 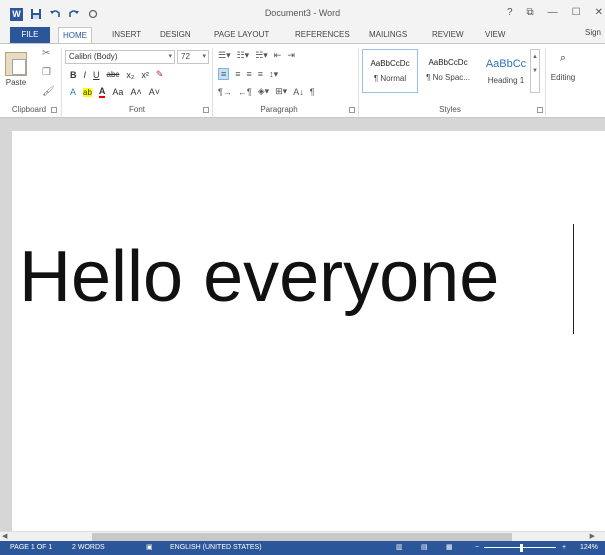 I want to click on scrollbar-thumb, so click(x=302, y=537).